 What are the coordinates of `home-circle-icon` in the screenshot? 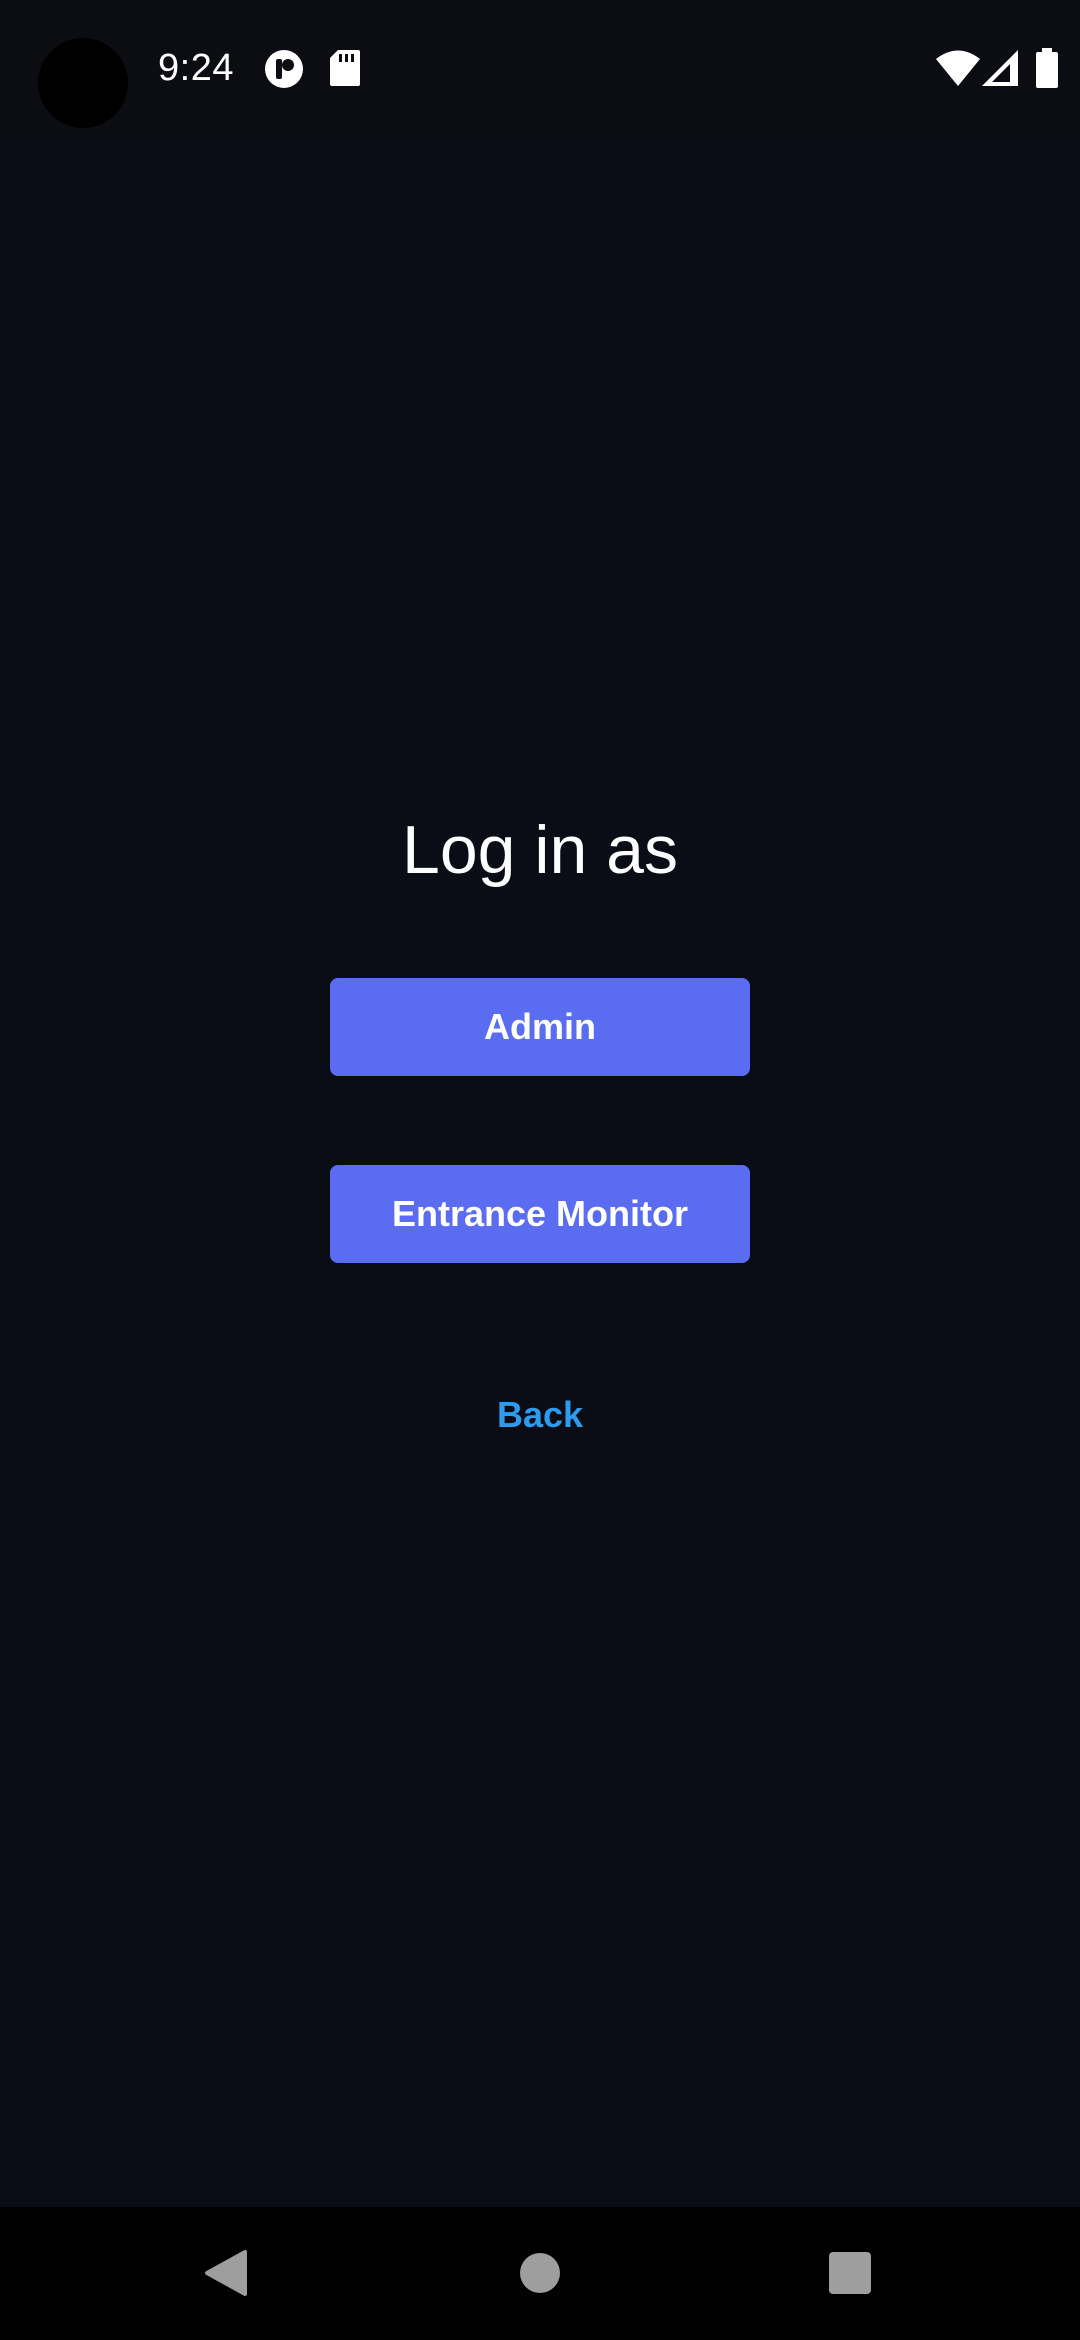 It's located at (540, 2273).